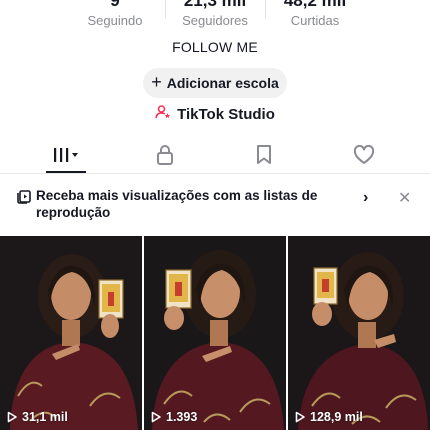 This screenshot has height=430, width=430. What do you see at coordinates (365, 198) in the screenshot?
I see `chevron-right-icon: ›` at bounding box center [365, 198].